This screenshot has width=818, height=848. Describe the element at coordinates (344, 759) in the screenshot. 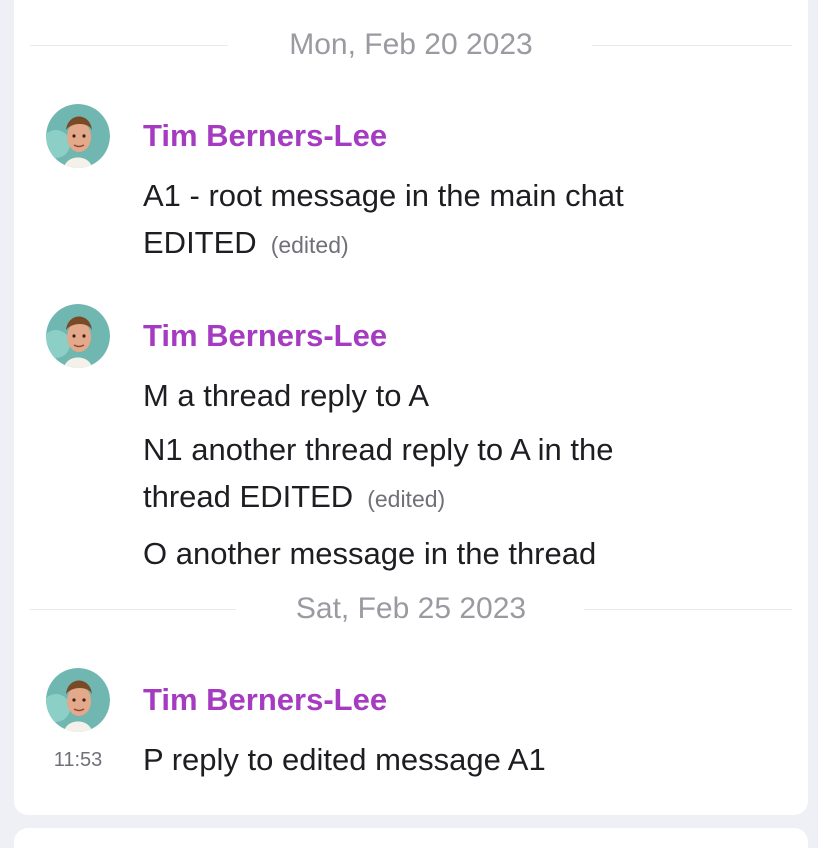

I see `message-body: P reply to edited message A1` at that location.